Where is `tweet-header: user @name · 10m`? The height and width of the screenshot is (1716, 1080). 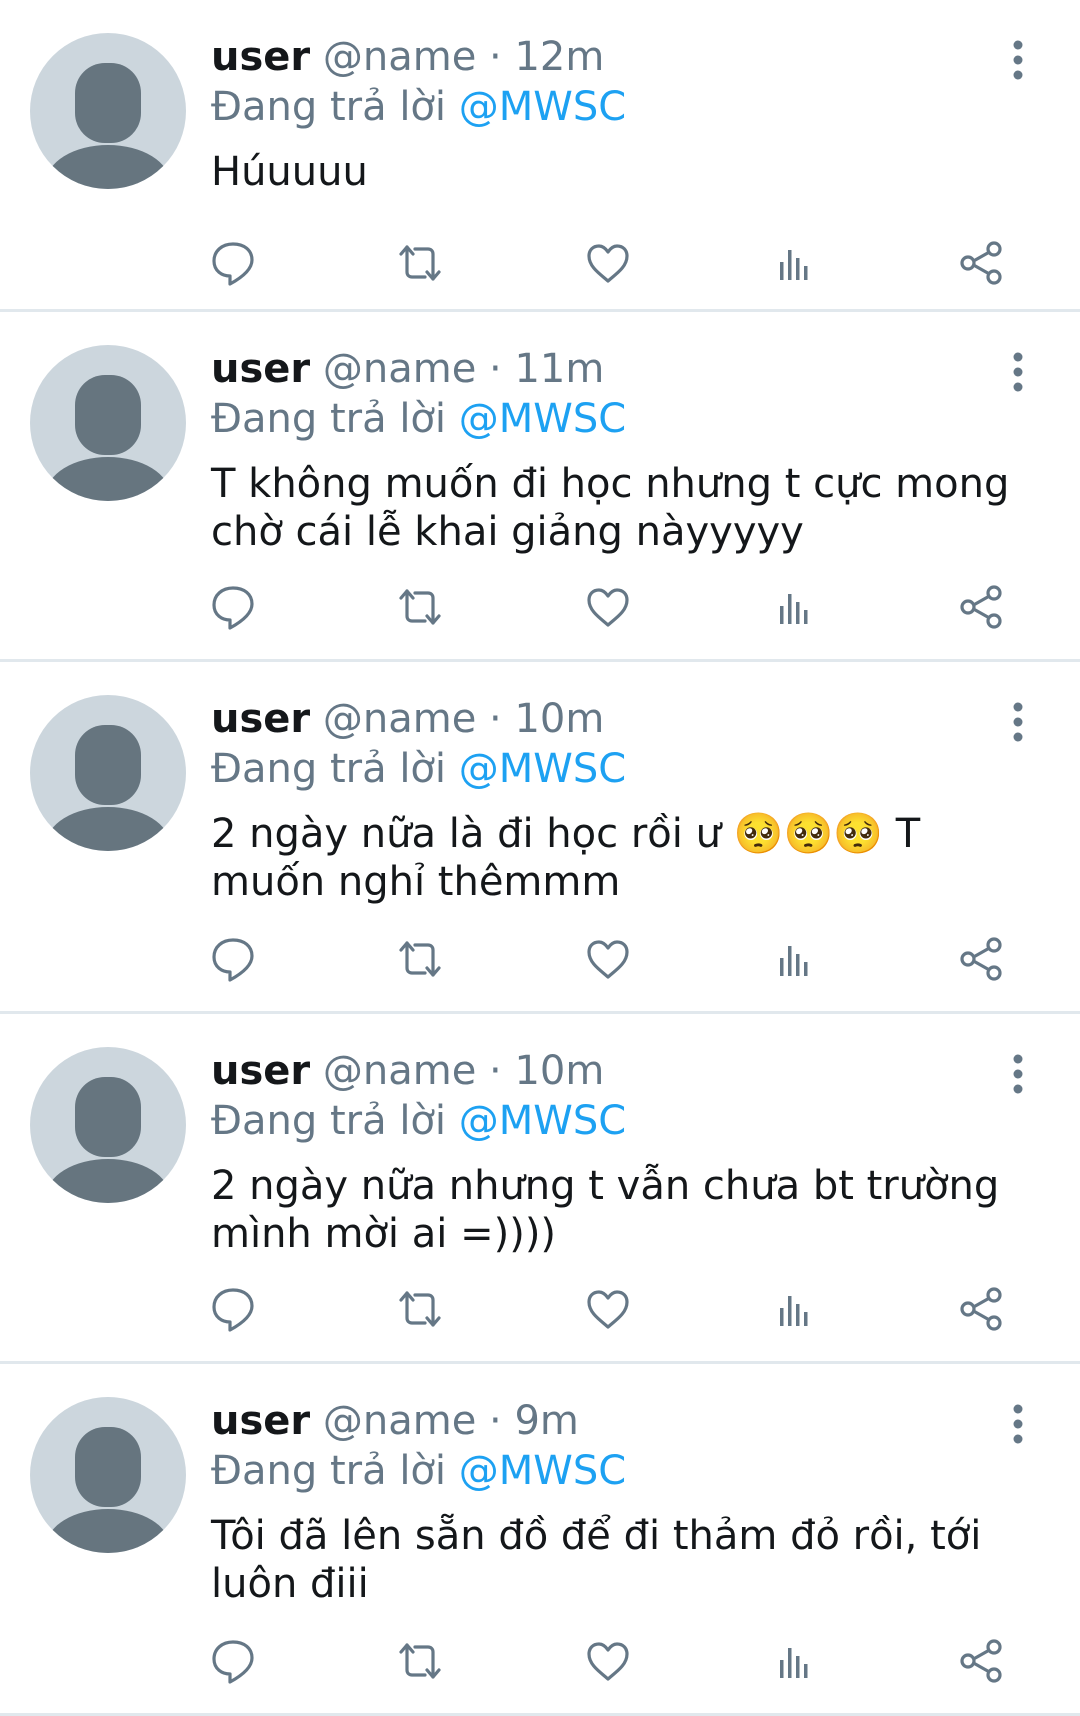
tweet-header: user @name · 10m is located at coordinates (621, 1071).